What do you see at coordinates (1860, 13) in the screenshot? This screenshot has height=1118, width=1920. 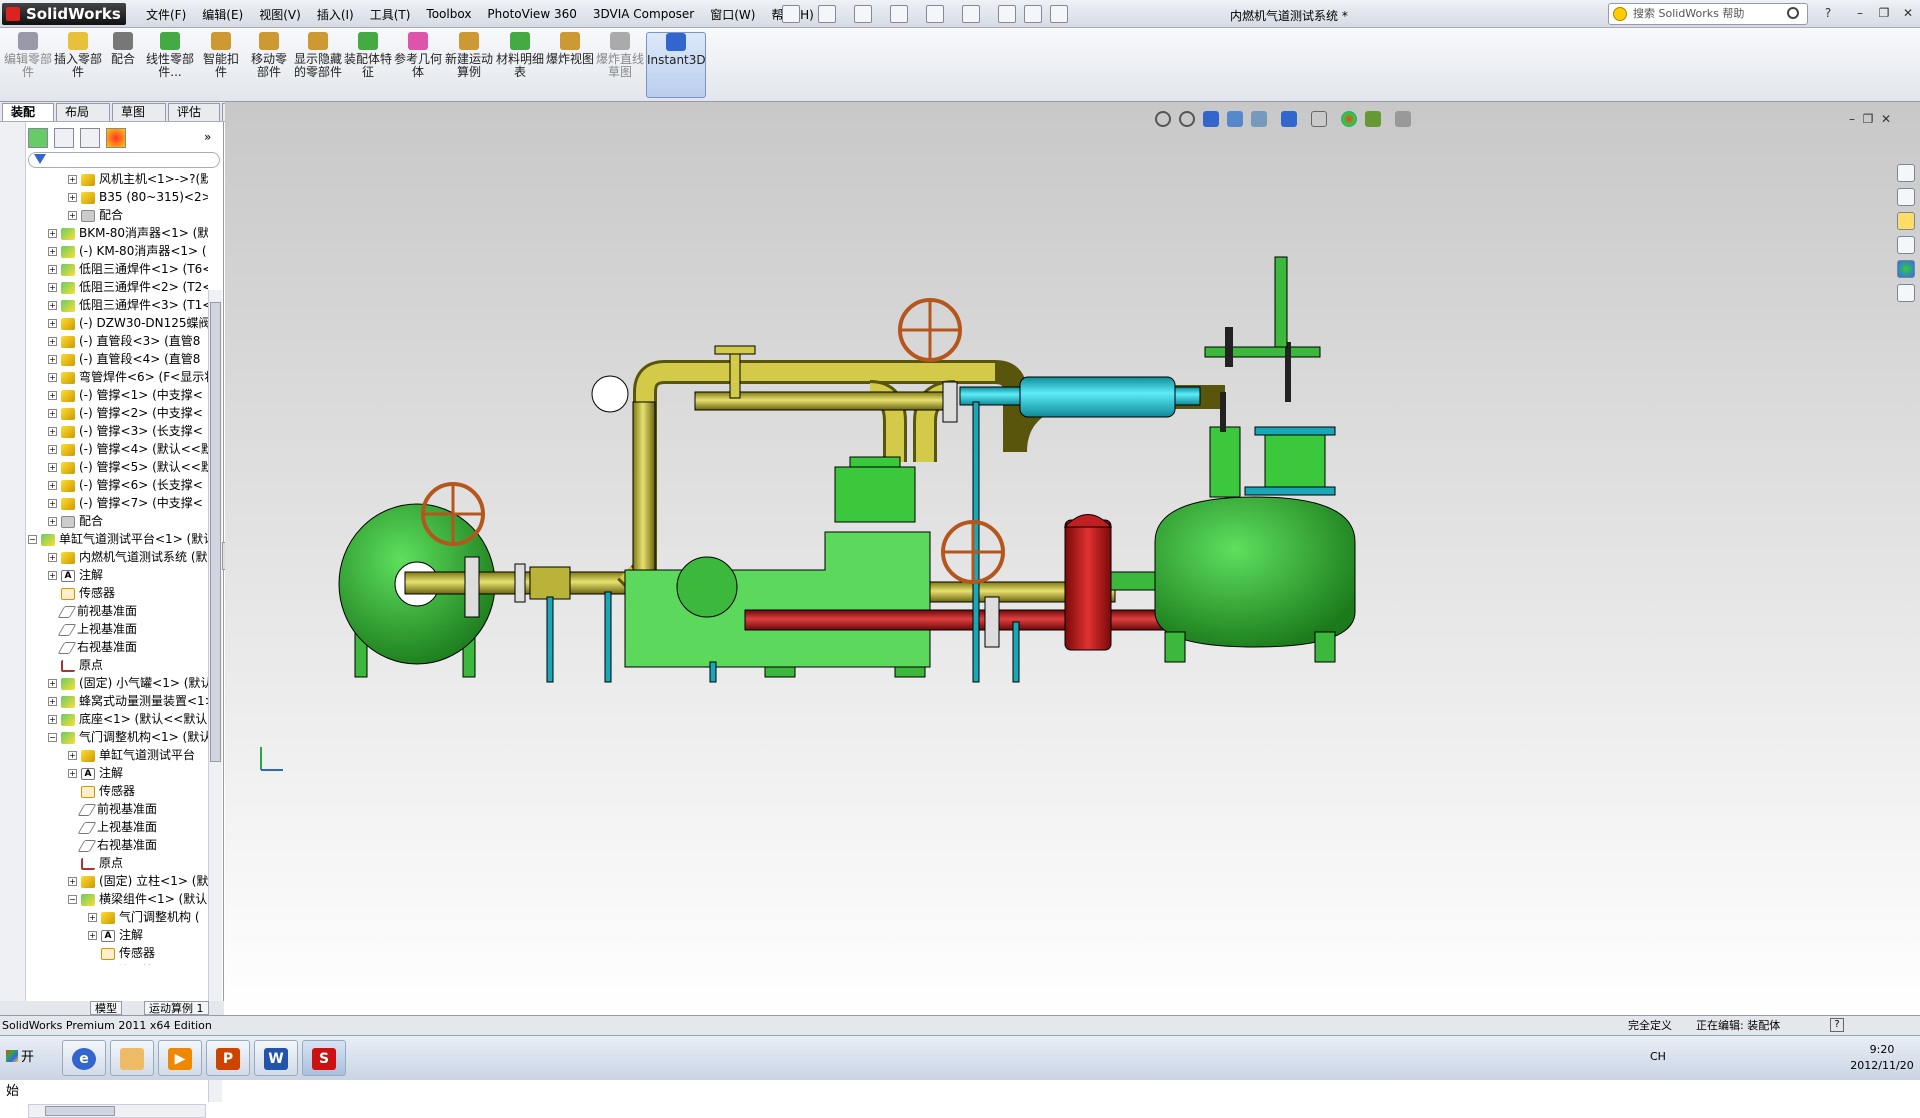 I see `minimize-button: –` at bounding box center [1860, 13].